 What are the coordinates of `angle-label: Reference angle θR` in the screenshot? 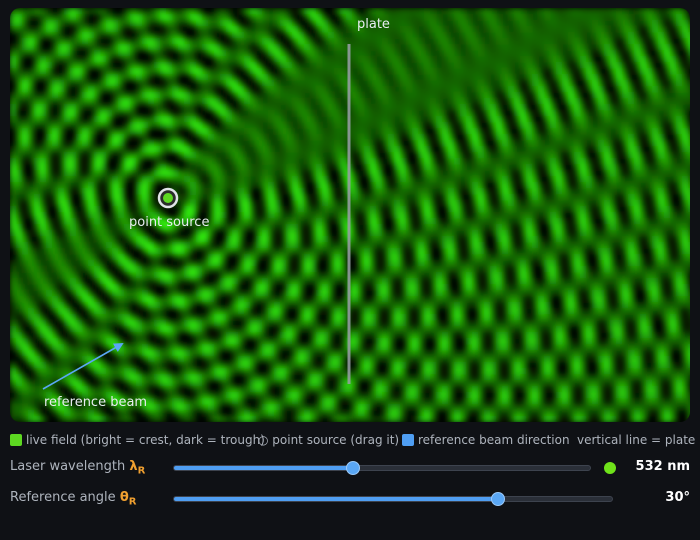 It's located at (73, 499).